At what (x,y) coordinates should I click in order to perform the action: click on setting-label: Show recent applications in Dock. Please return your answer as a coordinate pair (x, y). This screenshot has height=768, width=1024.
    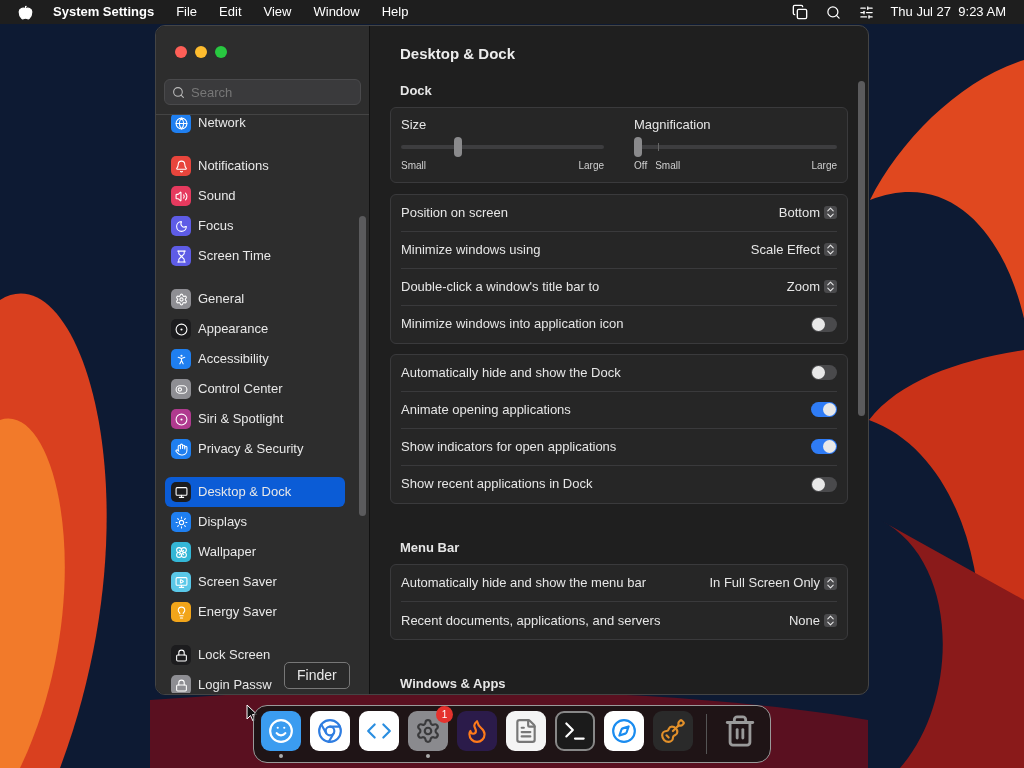
    Looking at the image, I should click on (497, 484).